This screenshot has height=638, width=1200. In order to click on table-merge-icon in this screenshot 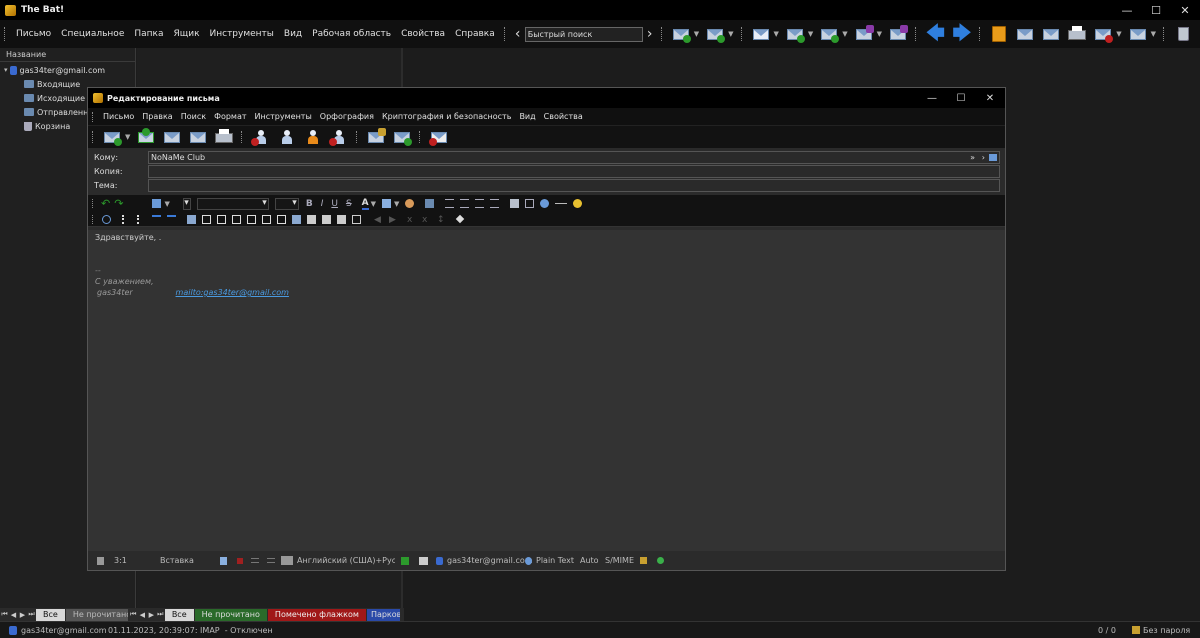, I will do `click(266, 219)`.